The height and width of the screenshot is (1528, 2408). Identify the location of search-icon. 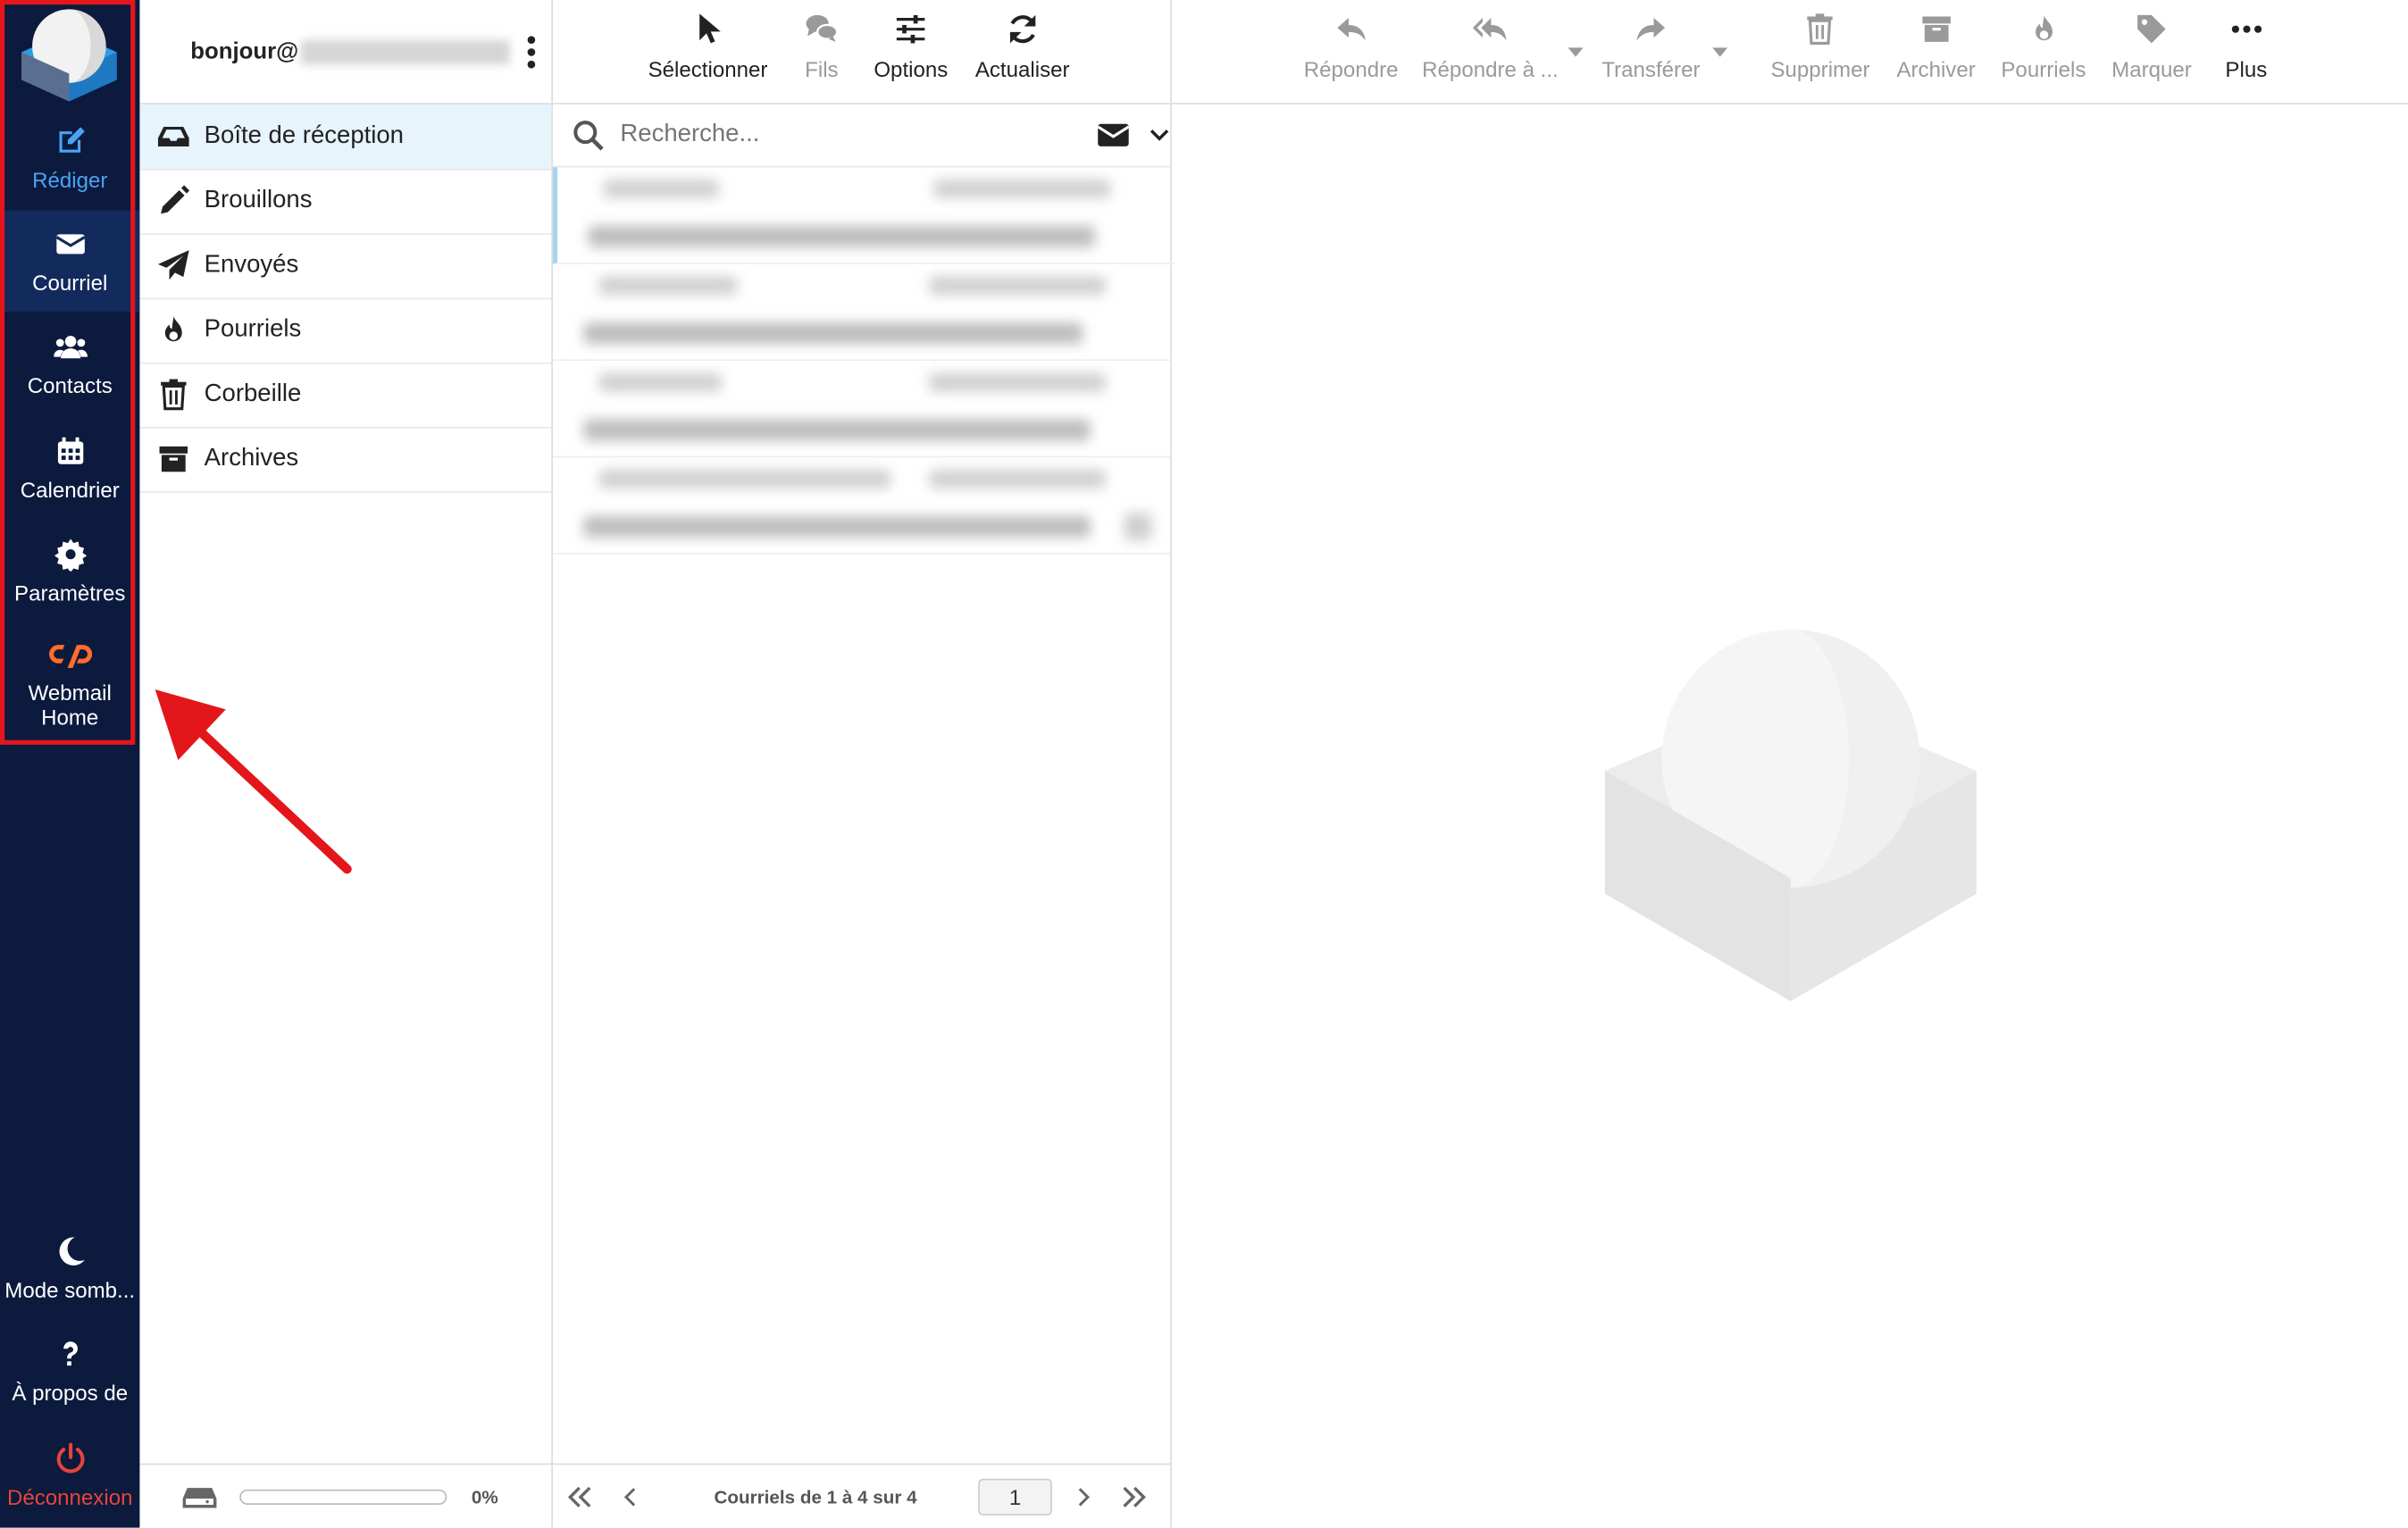
(588, 136).